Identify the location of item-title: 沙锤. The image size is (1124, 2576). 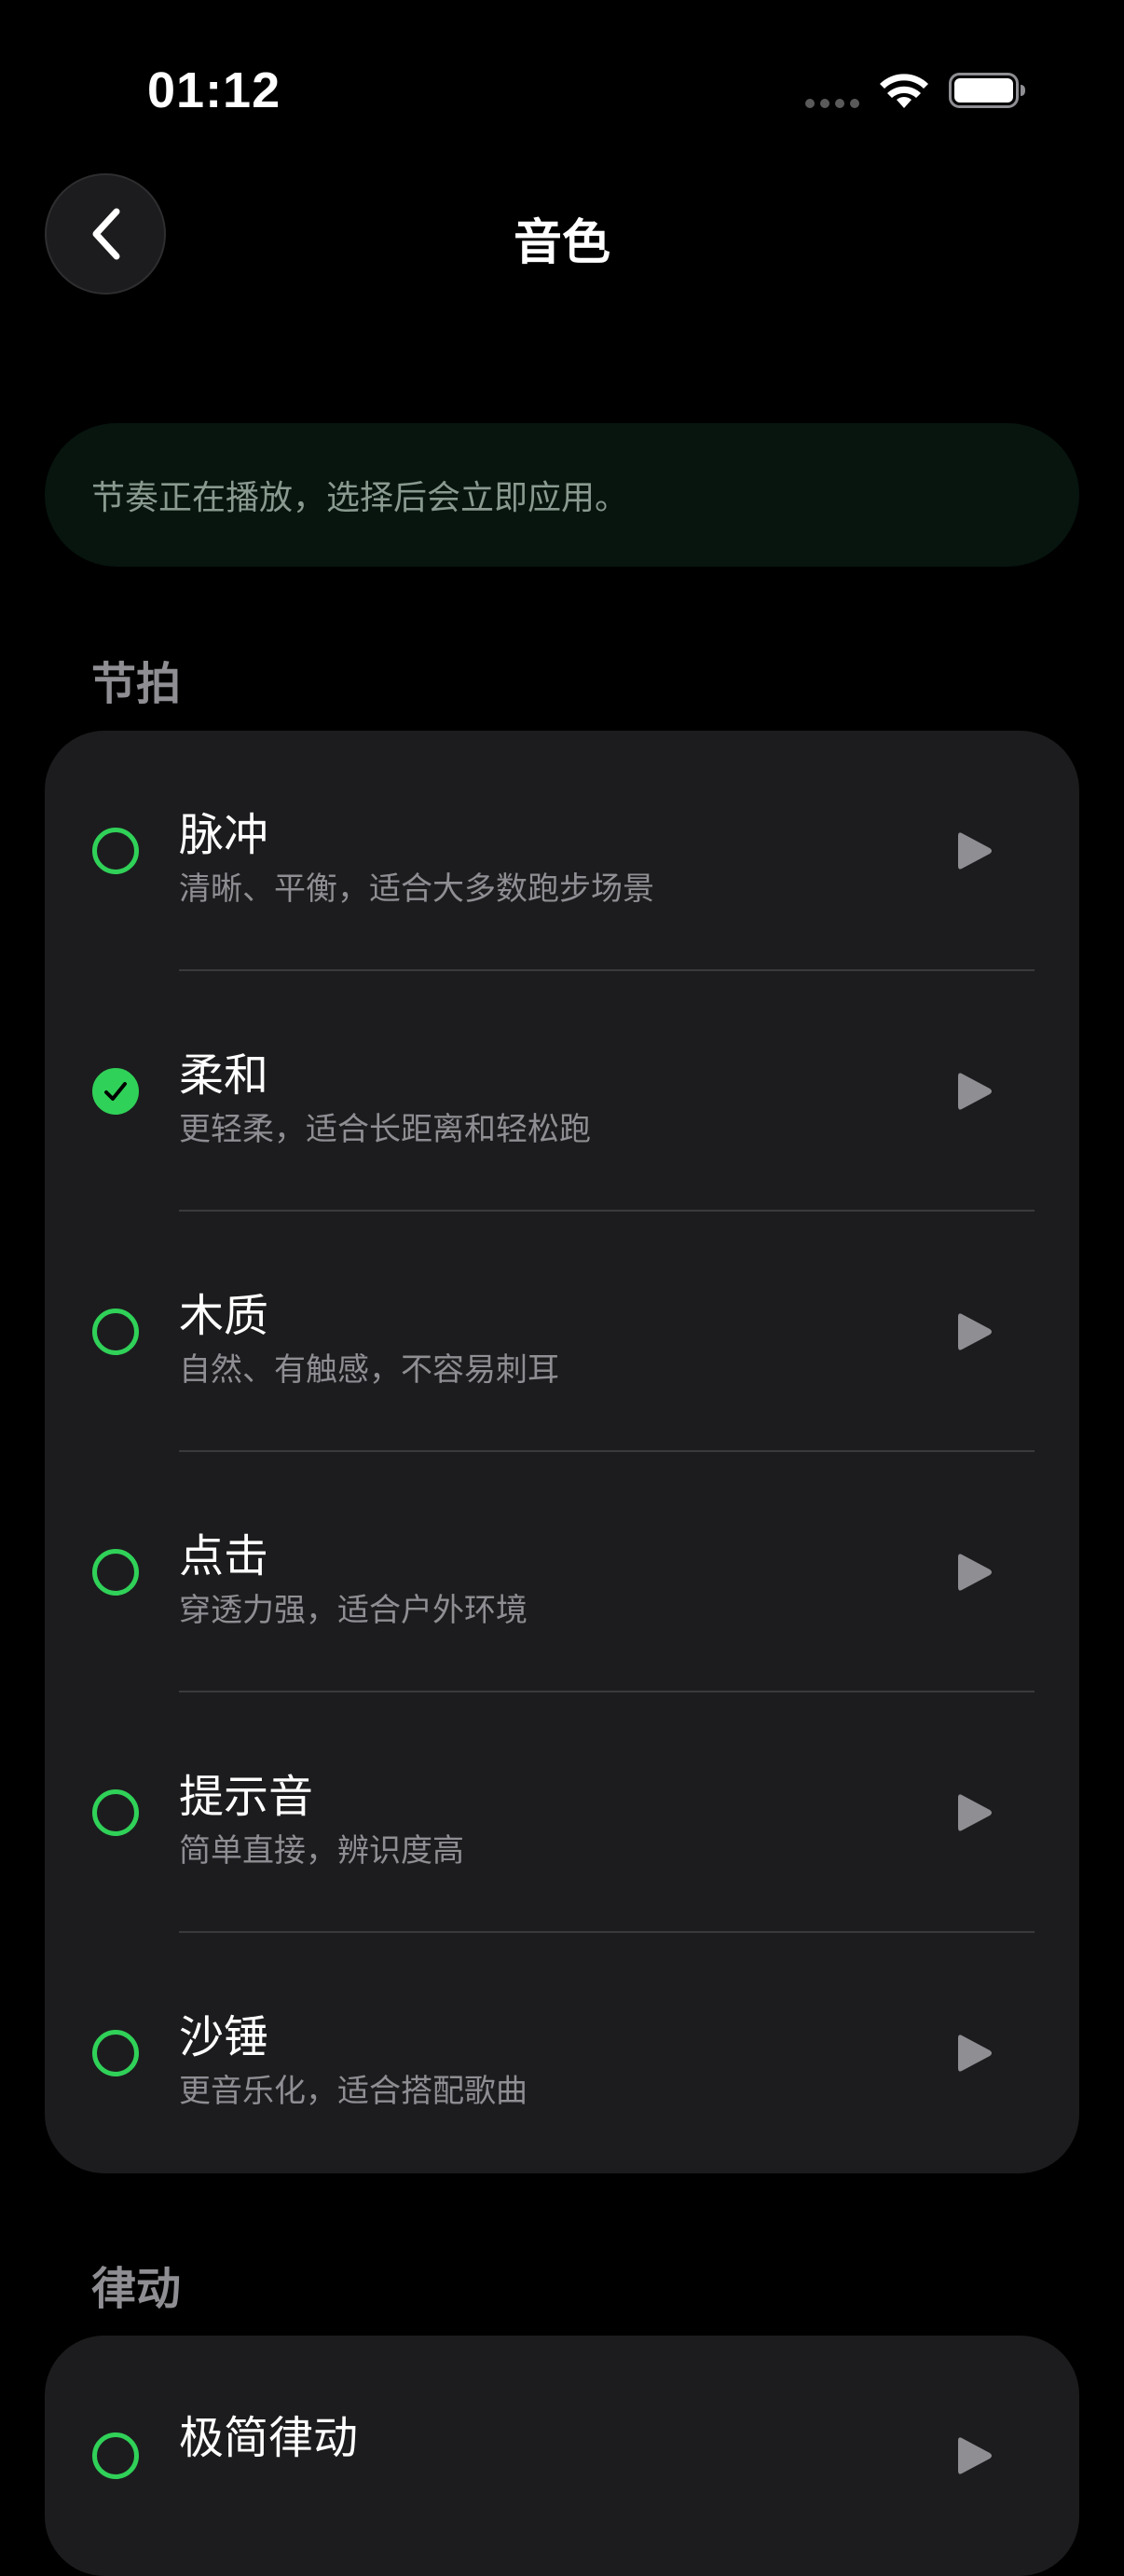
(224, 2037).